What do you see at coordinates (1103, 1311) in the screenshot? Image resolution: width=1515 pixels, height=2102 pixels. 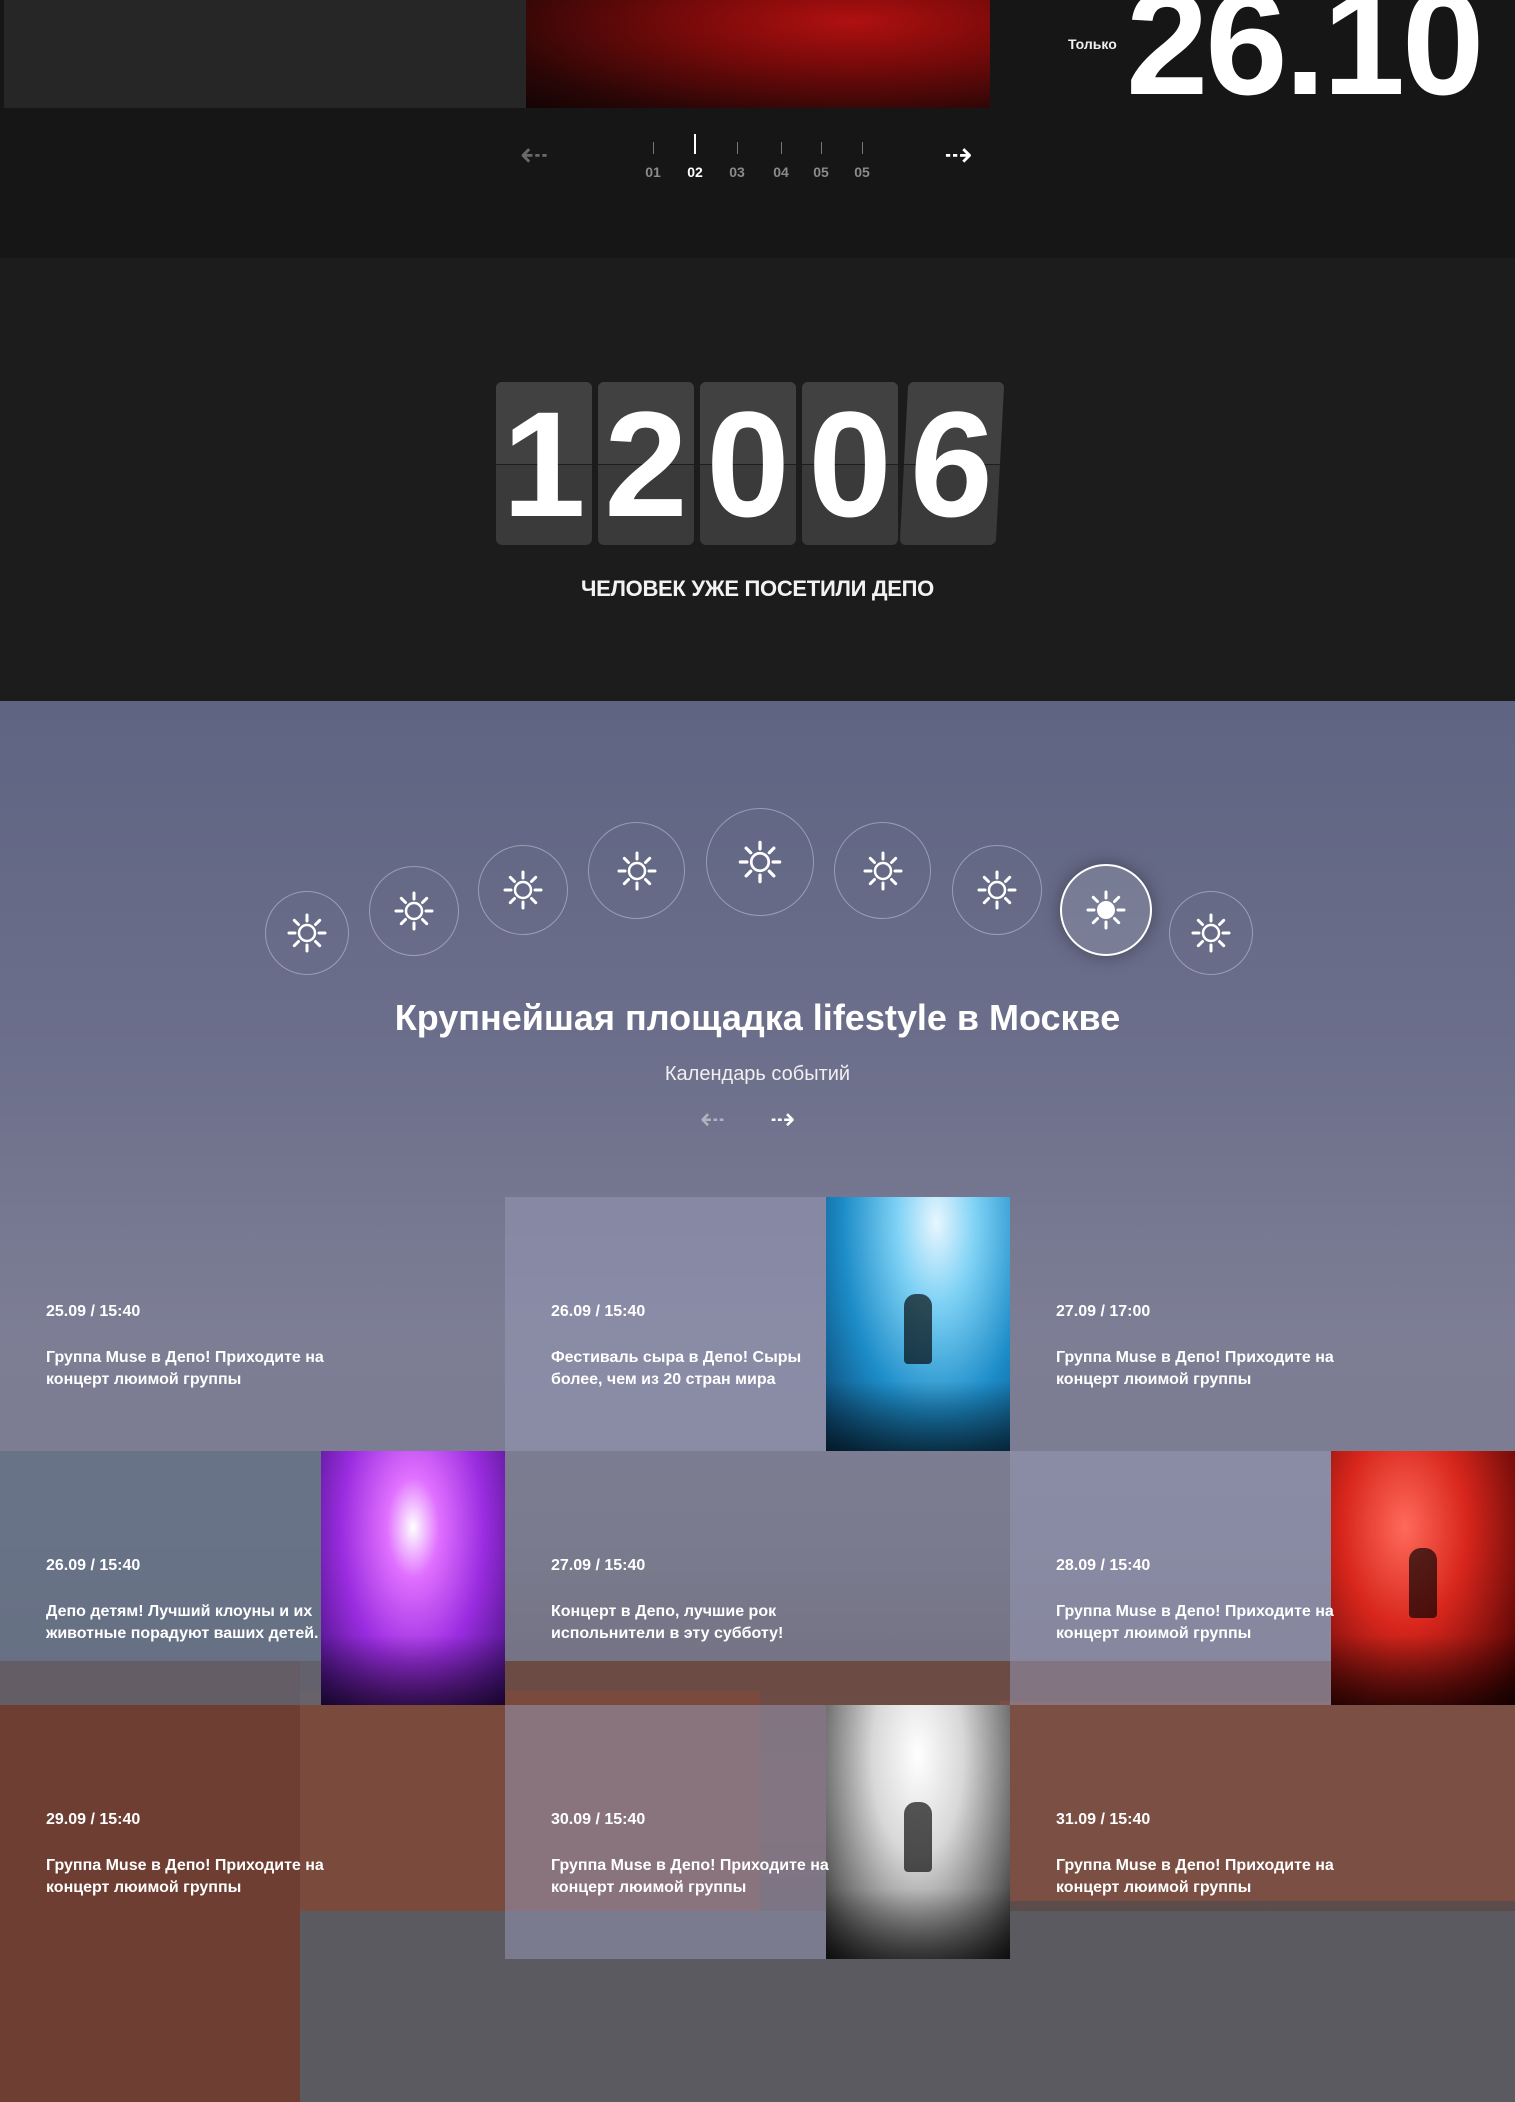 I see `event-date: 27.09 / 17:00` at bounding box center [1103, 1311].